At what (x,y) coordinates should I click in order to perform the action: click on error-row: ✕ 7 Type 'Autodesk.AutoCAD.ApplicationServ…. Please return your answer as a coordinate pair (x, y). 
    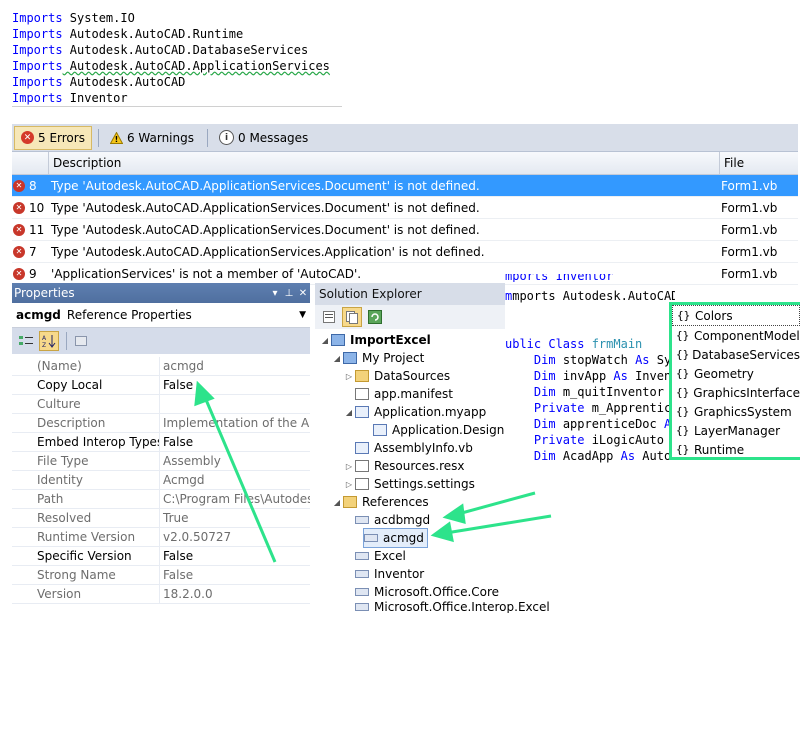
    Looking at the image, I should click on (405, 252).